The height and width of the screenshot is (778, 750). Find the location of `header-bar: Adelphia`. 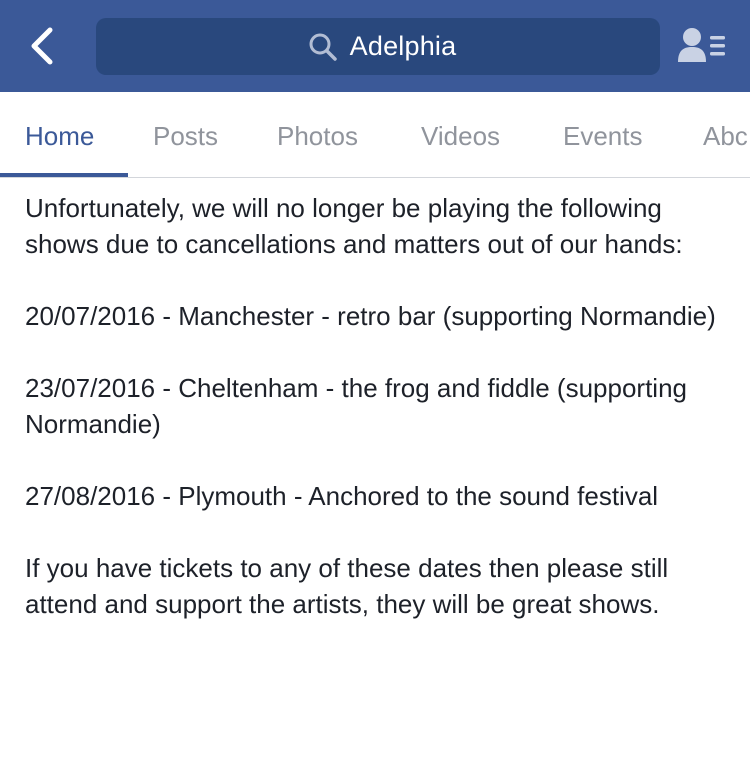

header-bar: Adelphia is located at coordinates (375, 46).